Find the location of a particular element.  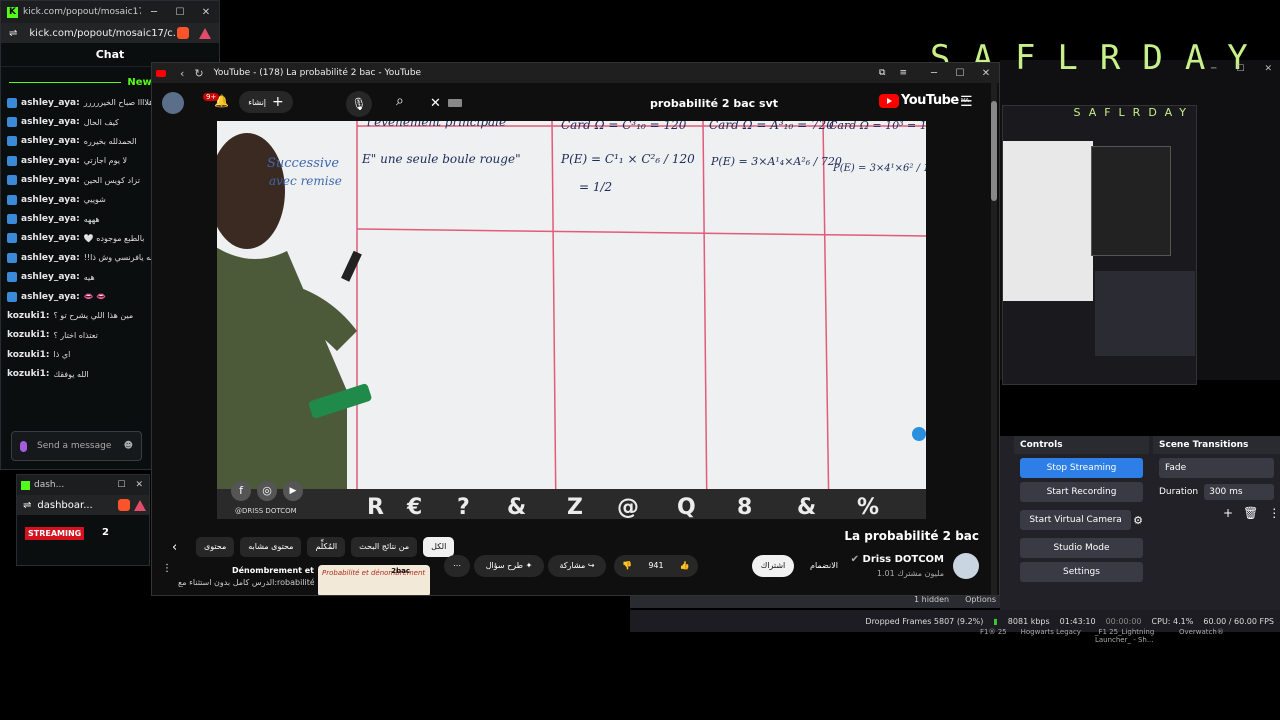

emoji-icon: ☻ is located at coordinates (128, 446).